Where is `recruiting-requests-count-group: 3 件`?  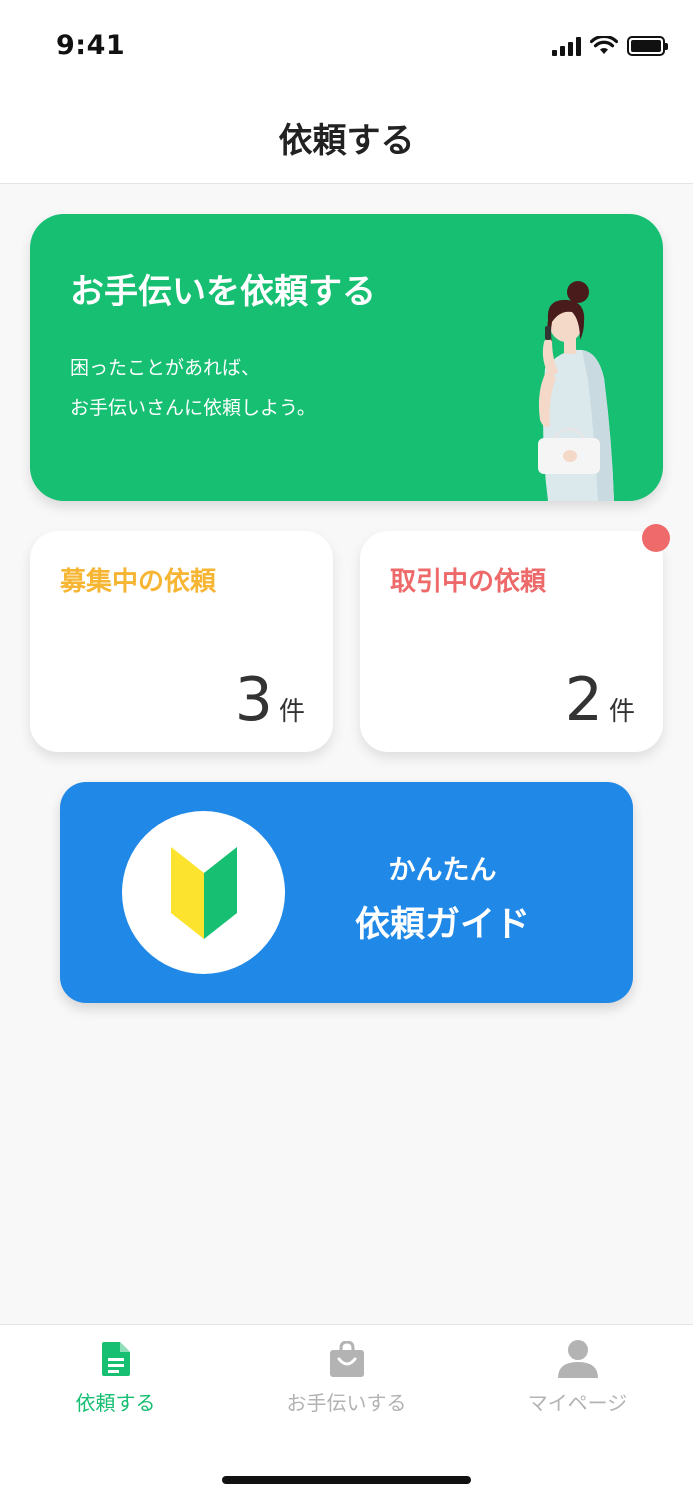 recruiting-requests-count-group: 3 件 is located at coordinates (270, 700).